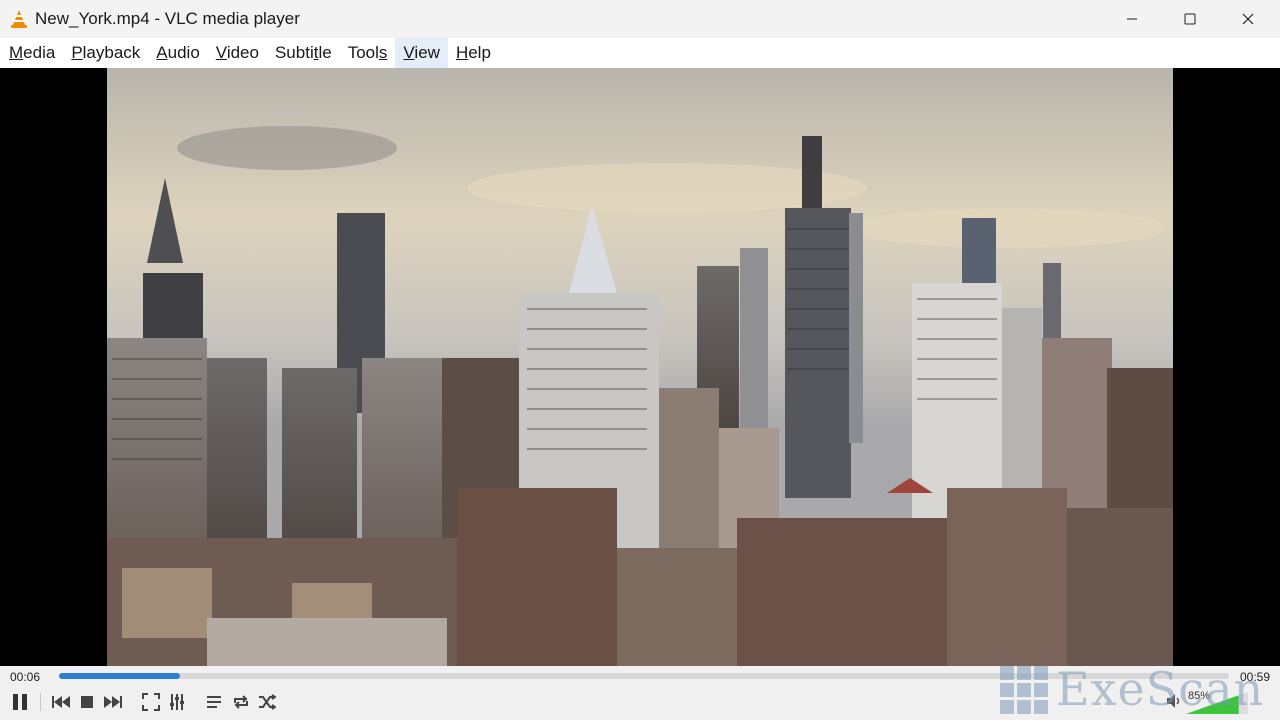 The width and height of the screenshot is (1280, 720). Describe the element at coordinates (473, 53) in the screenshot. I see `menu-help: Help` at that location.